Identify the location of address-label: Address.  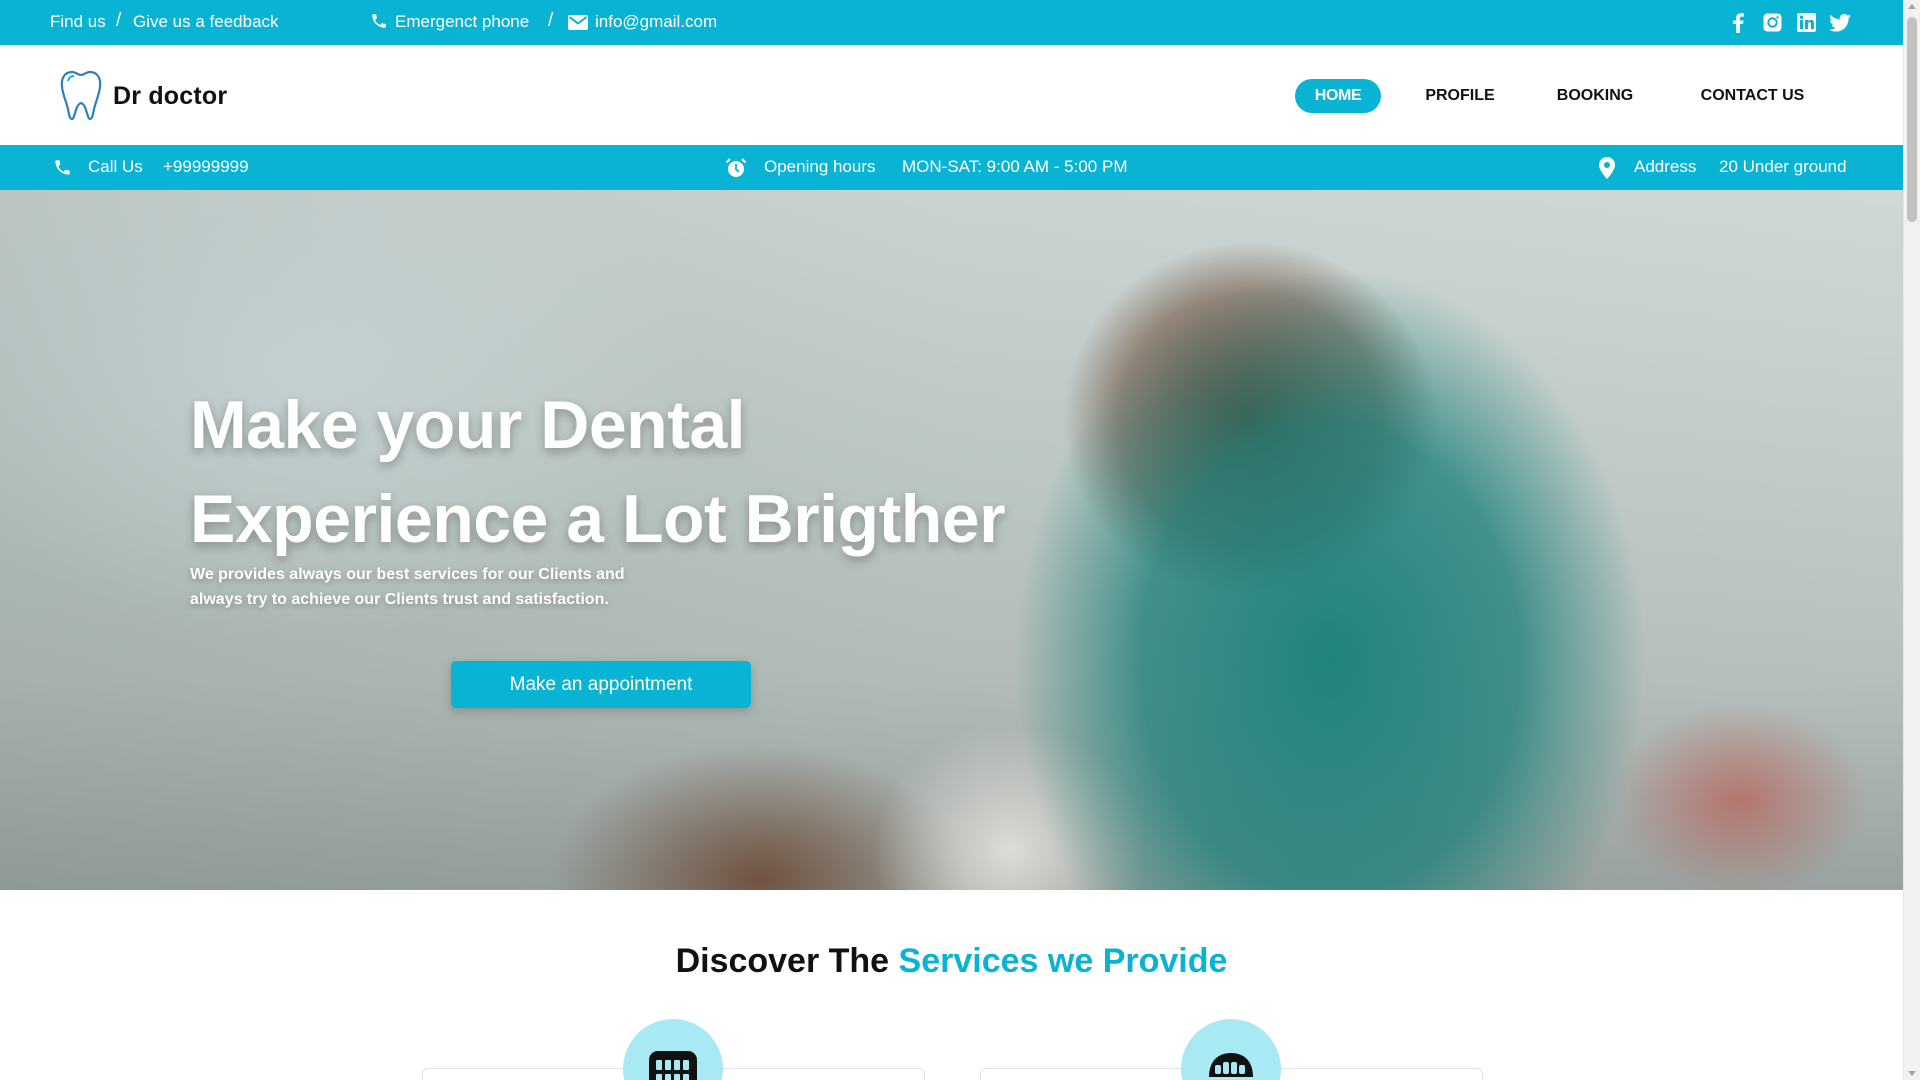
(1665, 166).